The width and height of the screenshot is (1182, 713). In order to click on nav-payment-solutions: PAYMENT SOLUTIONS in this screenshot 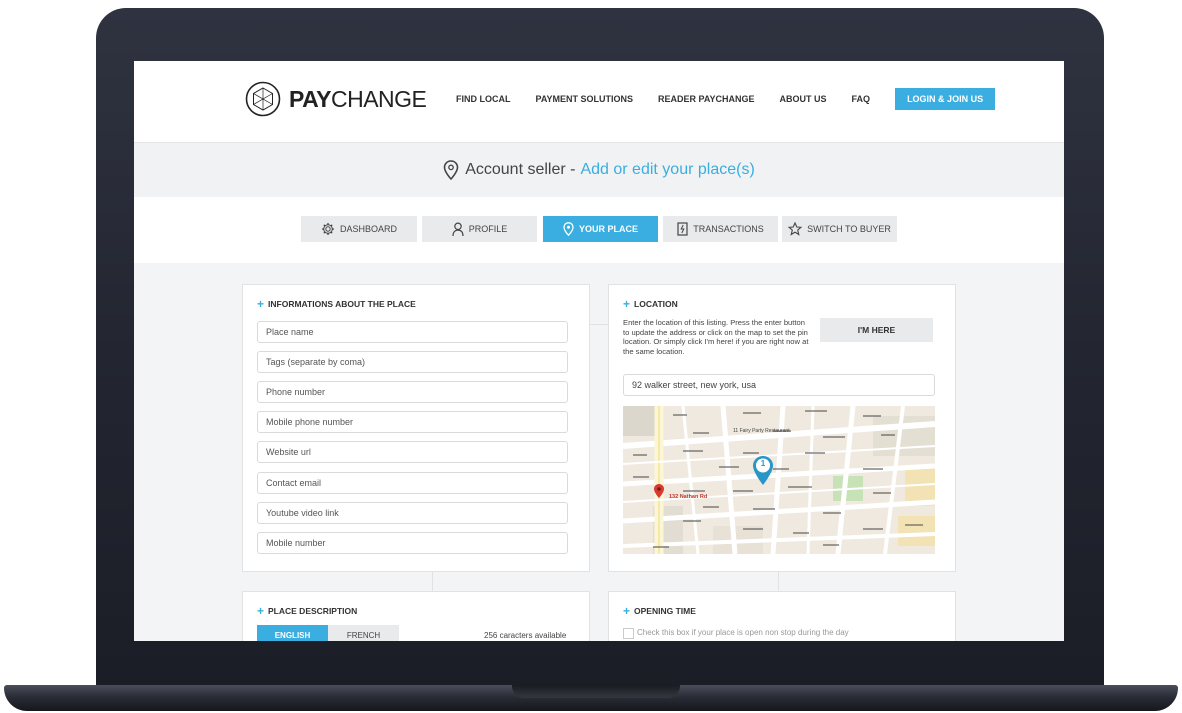, I will do `click(585, 99)`.